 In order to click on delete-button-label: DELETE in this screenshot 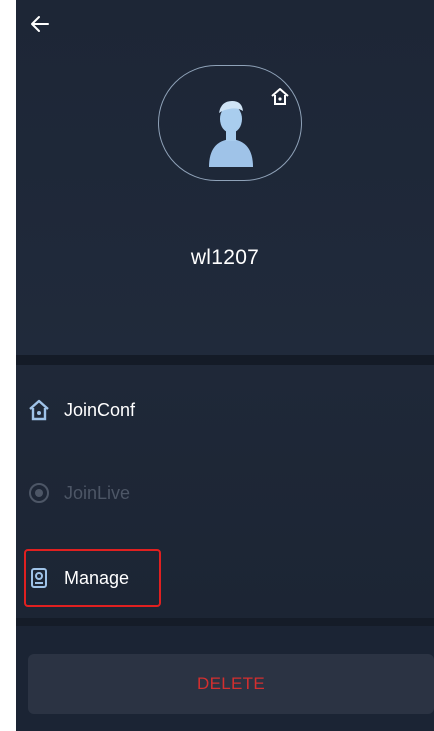, I will do `click(231, 683)`.